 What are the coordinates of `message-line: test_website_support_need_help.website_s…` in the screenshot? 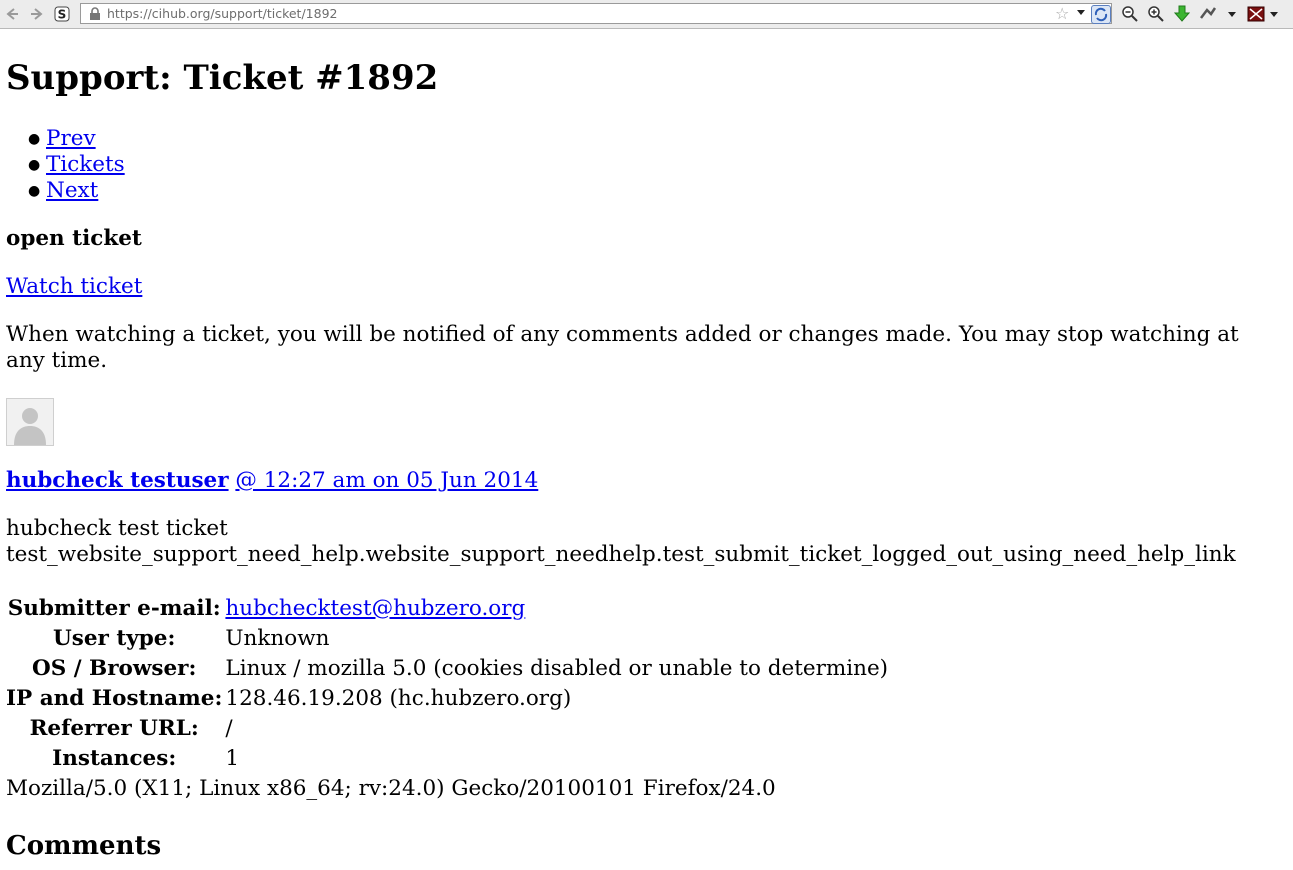 It's located at (621, 554).